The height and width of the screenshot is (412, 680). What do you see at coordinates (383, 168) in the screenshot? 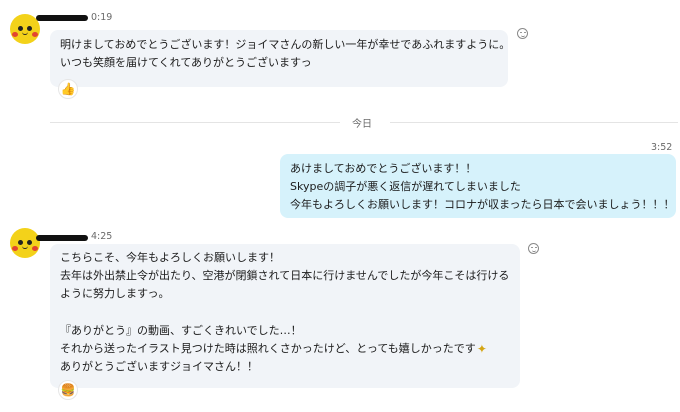
I see `message-line: あけましておめでとうございます！！` at bounding box center [383, 168].